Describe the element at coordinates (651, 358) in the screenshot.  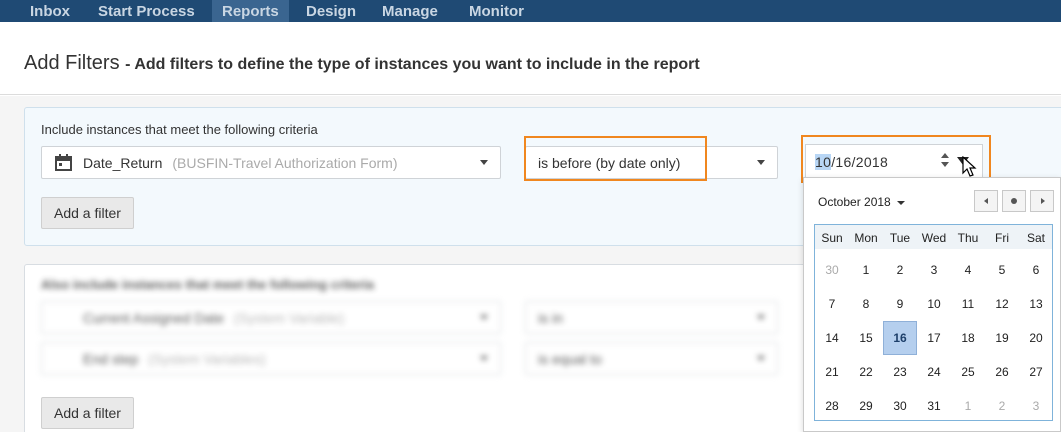
I see `operator-select: is equal to` at that location.